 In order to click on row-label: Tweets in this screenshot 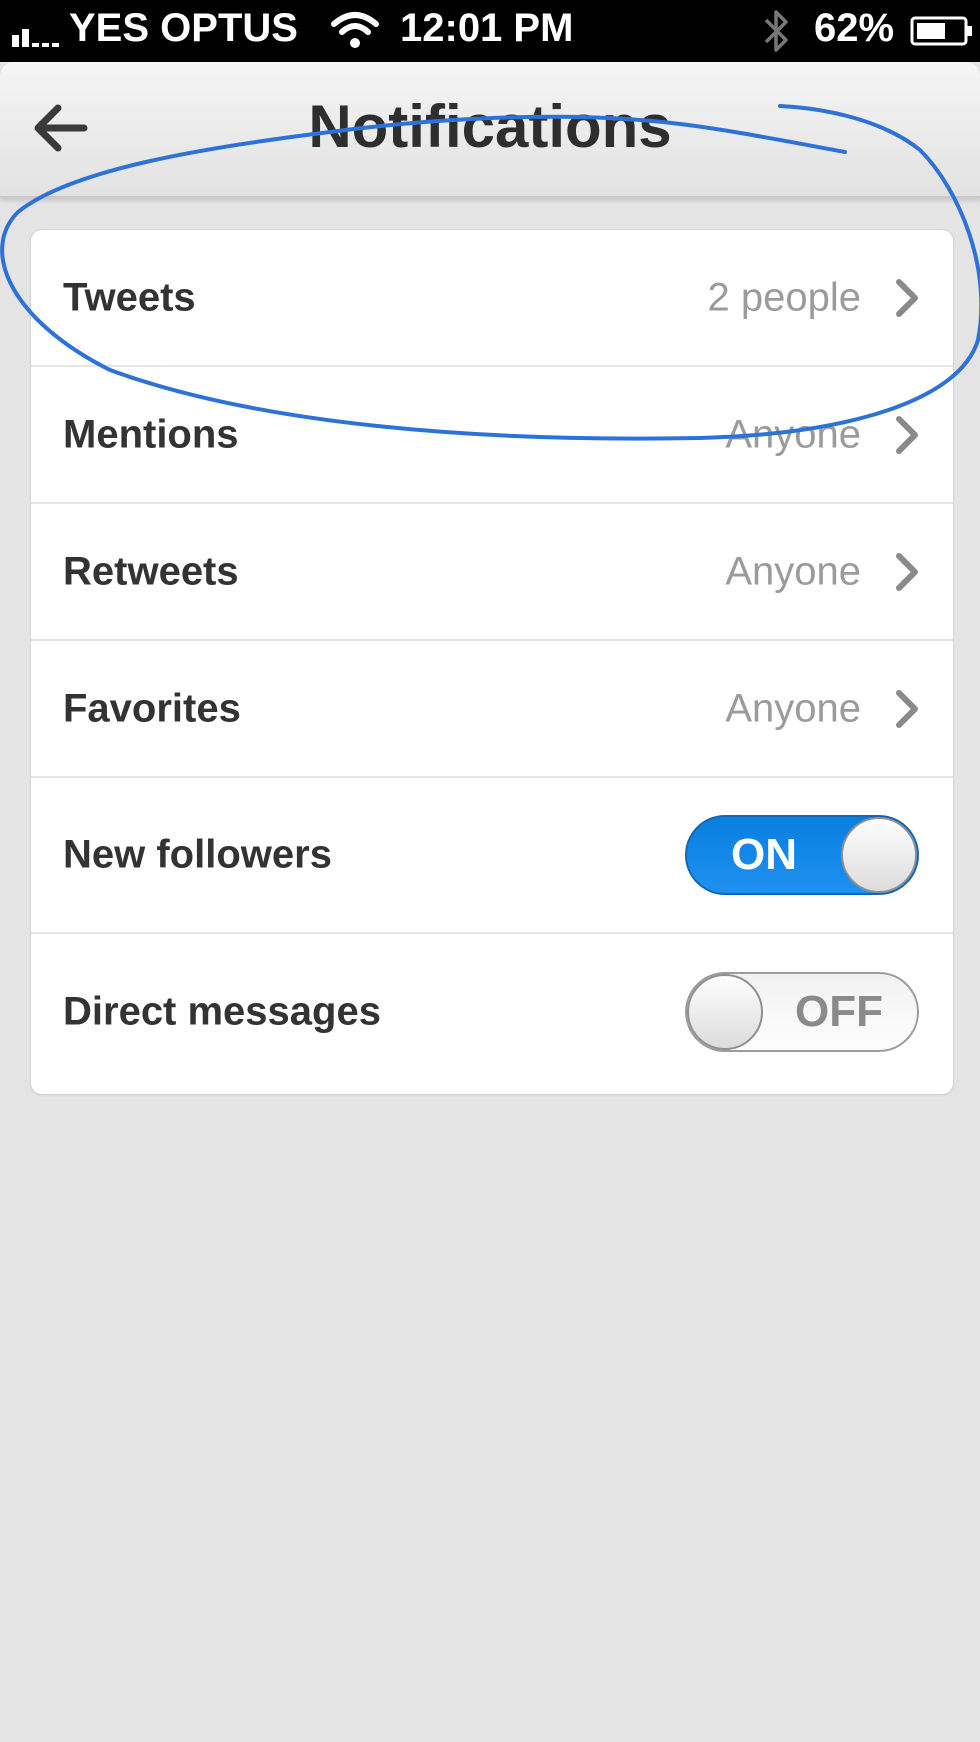, I will do `click(129, 297)`.